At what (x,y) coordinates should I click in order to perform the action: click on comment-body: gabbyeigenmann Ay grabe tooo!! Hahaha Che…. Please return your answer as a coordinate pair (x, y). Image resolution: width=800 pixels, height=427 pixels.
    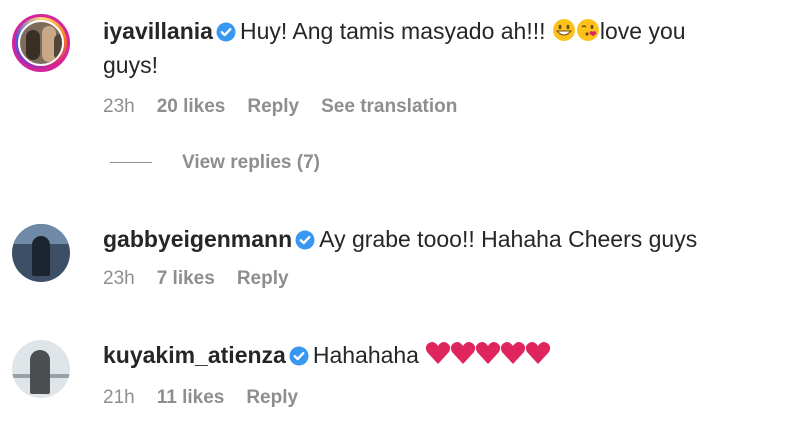
    Looking at the image, I should click on (441, 256).